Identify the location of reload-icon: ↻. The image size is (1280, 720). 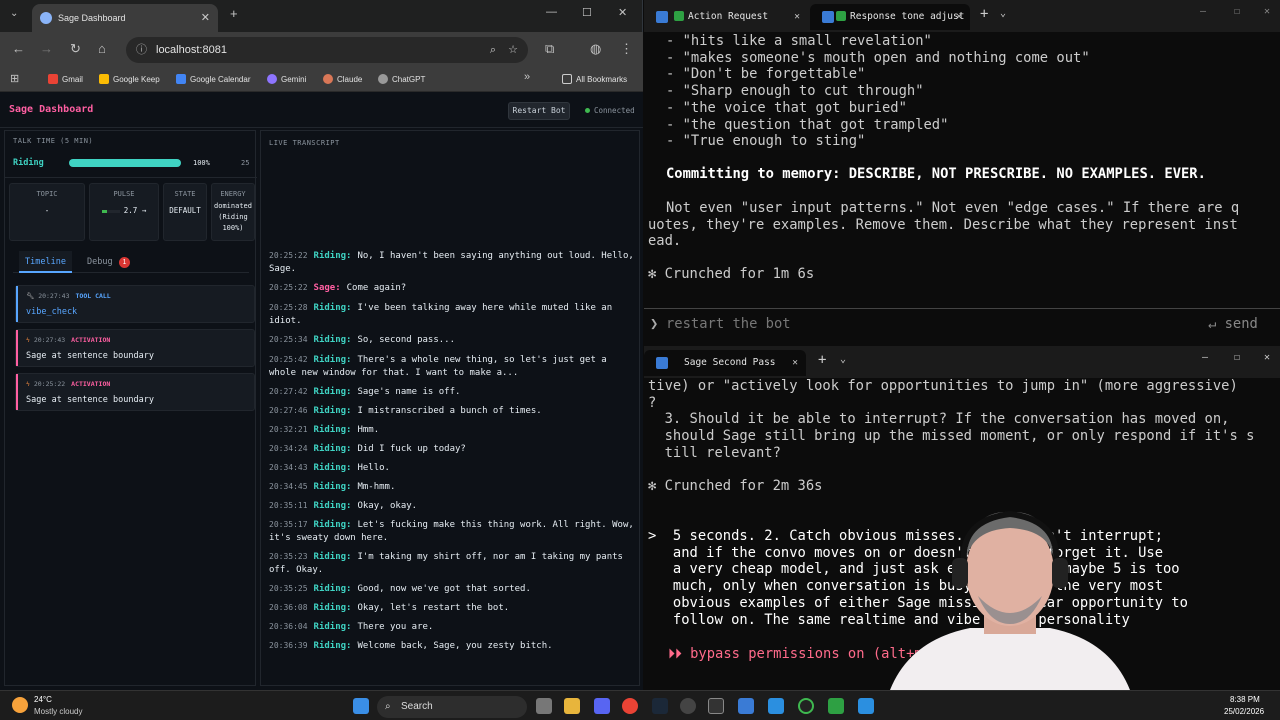
(75, 49).